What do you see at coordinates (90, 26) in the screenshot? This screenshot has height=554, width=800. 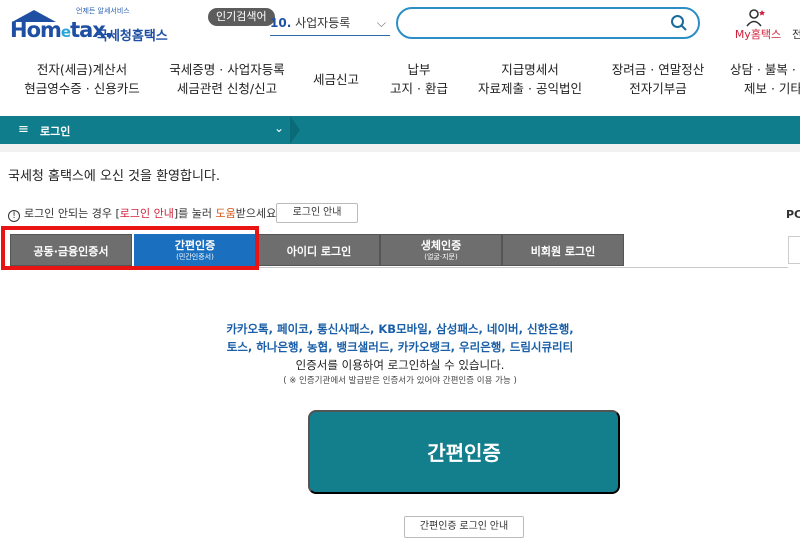 I see `hometax-logo: 언제든 알세서비스 Hometax. 국세청홈택스` at bounding box center [90, 26].